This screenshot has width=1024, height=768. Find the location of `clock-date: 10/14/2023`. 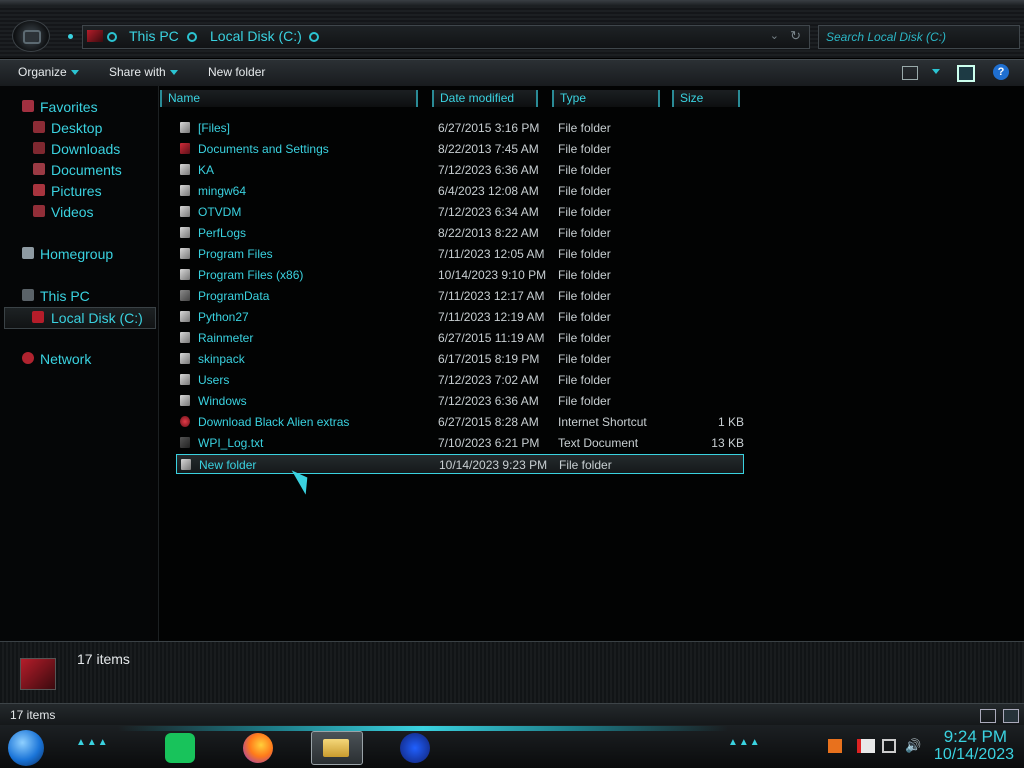

clock-date: 10/14/2023 is located at coordinates (969, 755).